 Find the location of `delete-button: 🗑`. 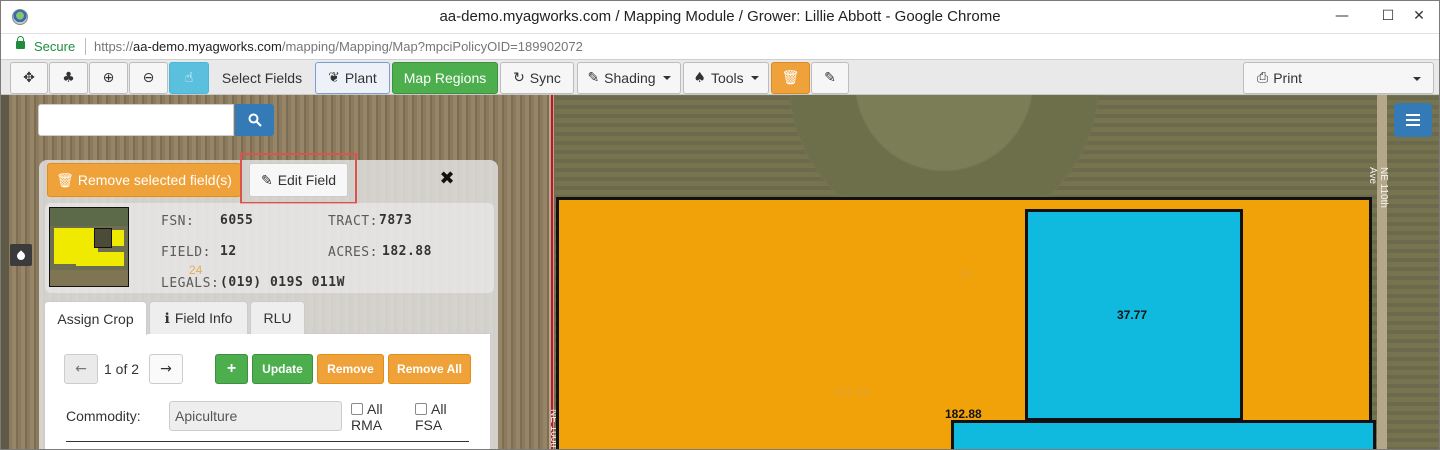

delete-button: 🗑 is located at coordinates (790, 78).